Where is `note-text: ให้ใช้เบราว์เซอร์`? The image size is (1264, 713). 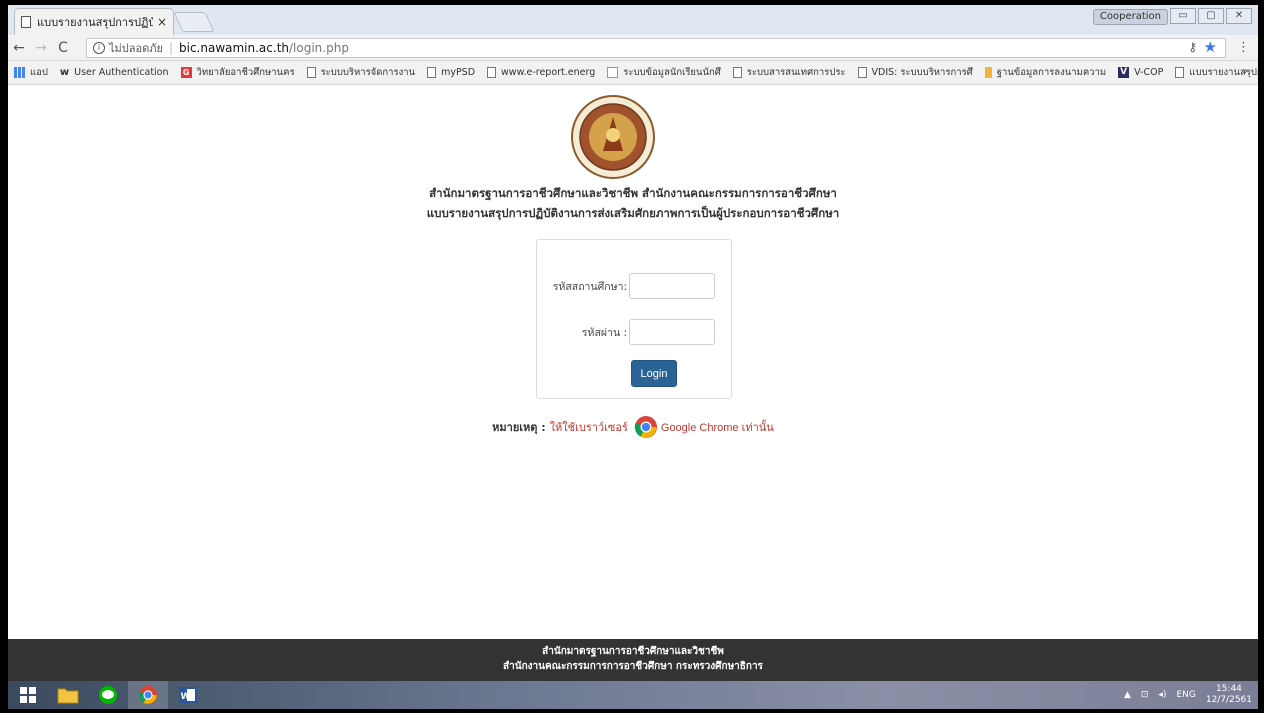 note-text: ให้ใช้เบราว์เซอร์ is located at coordinates (588, 427).